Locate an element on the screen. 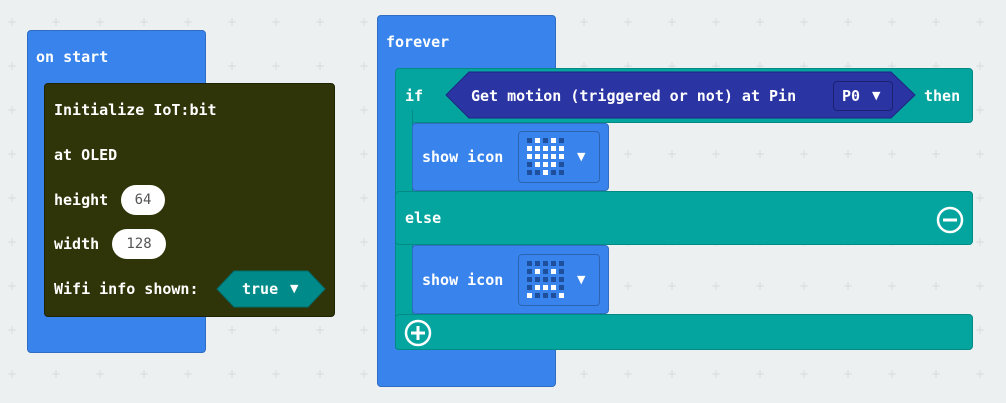  show-icon-label: show icon is located at coordinates (463, 280).